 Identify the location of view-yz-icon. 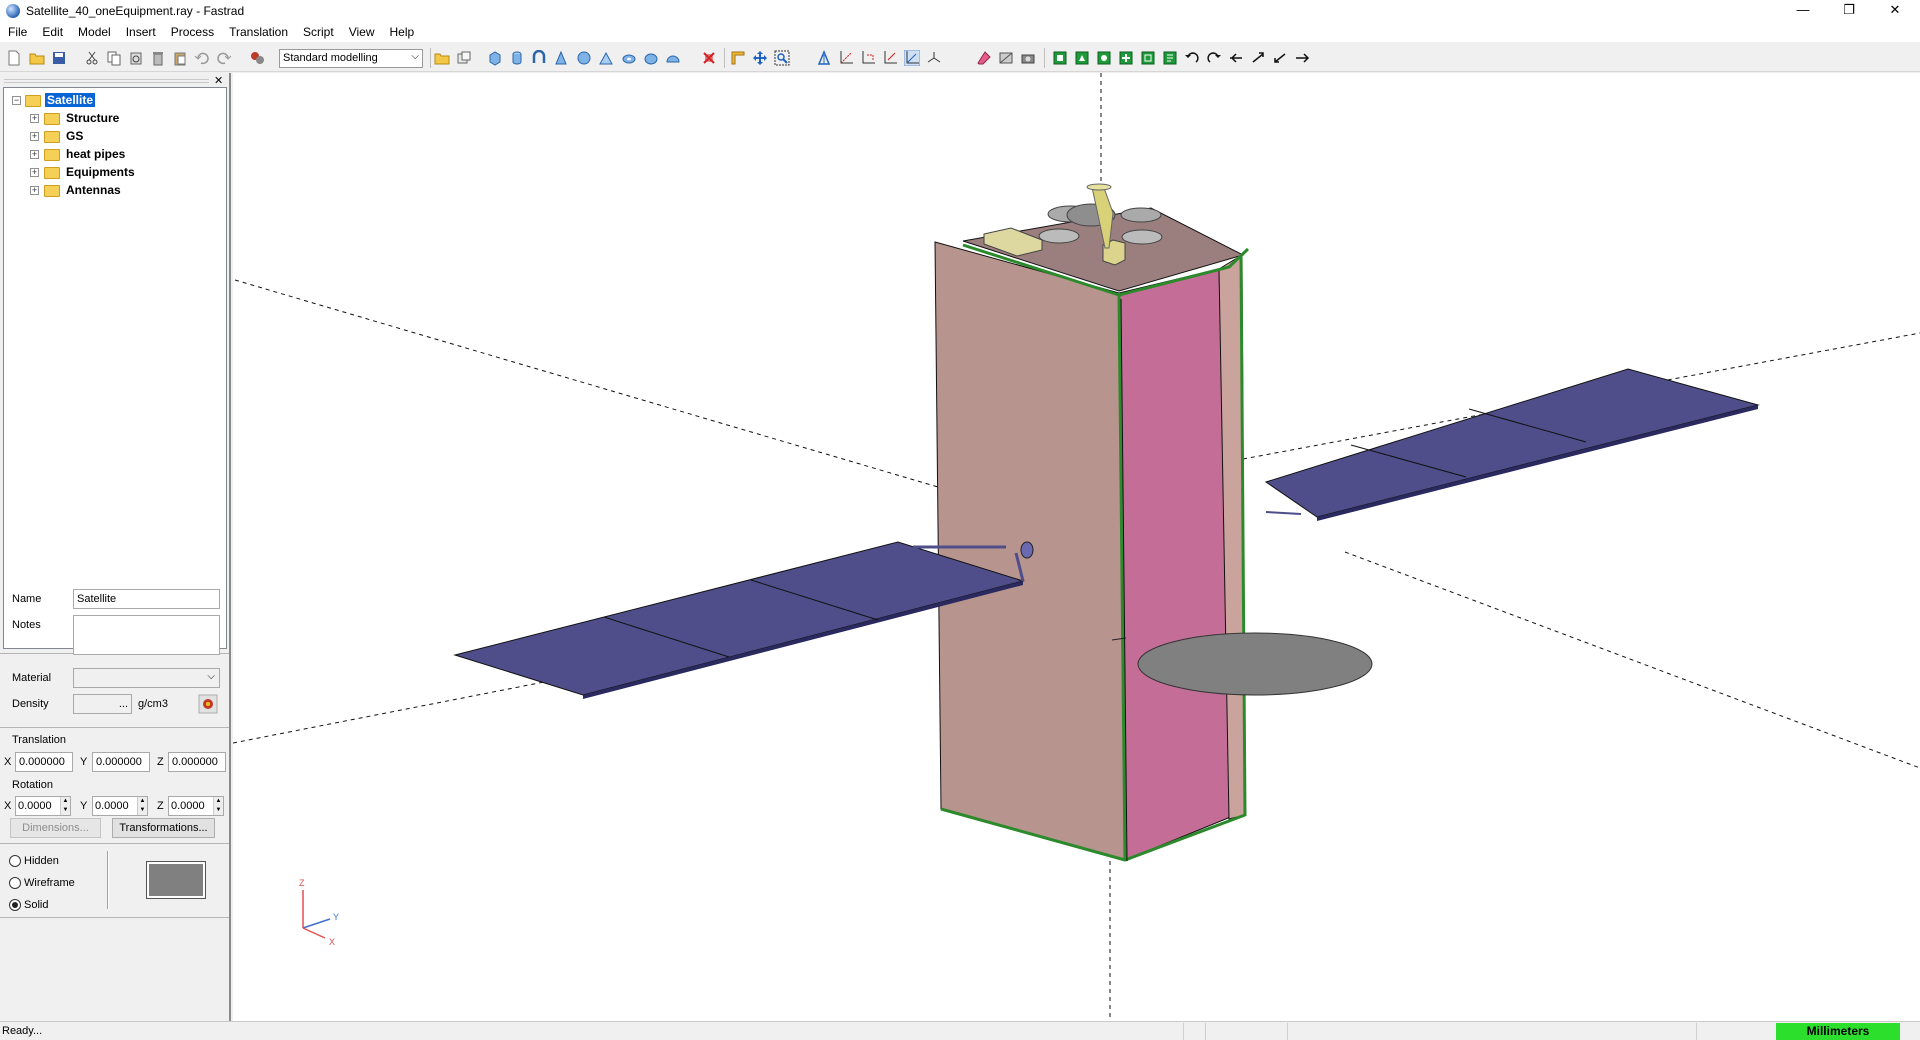
(890, 58).